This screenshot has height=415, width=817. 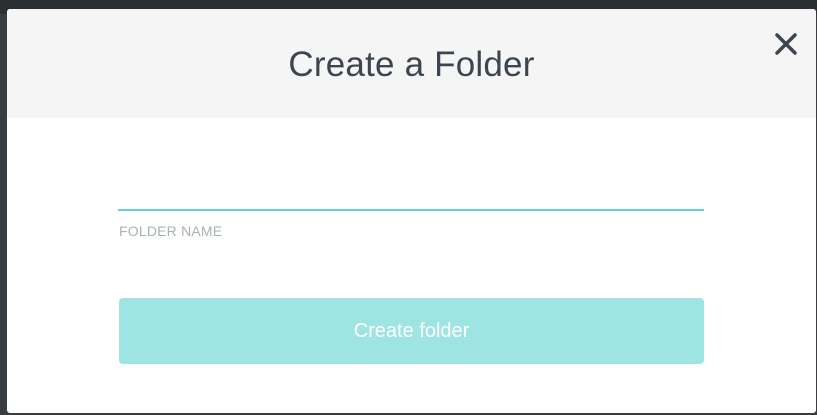 I want to click on folder-name-field: FOLDER NAME, so click(x=411, y=209).